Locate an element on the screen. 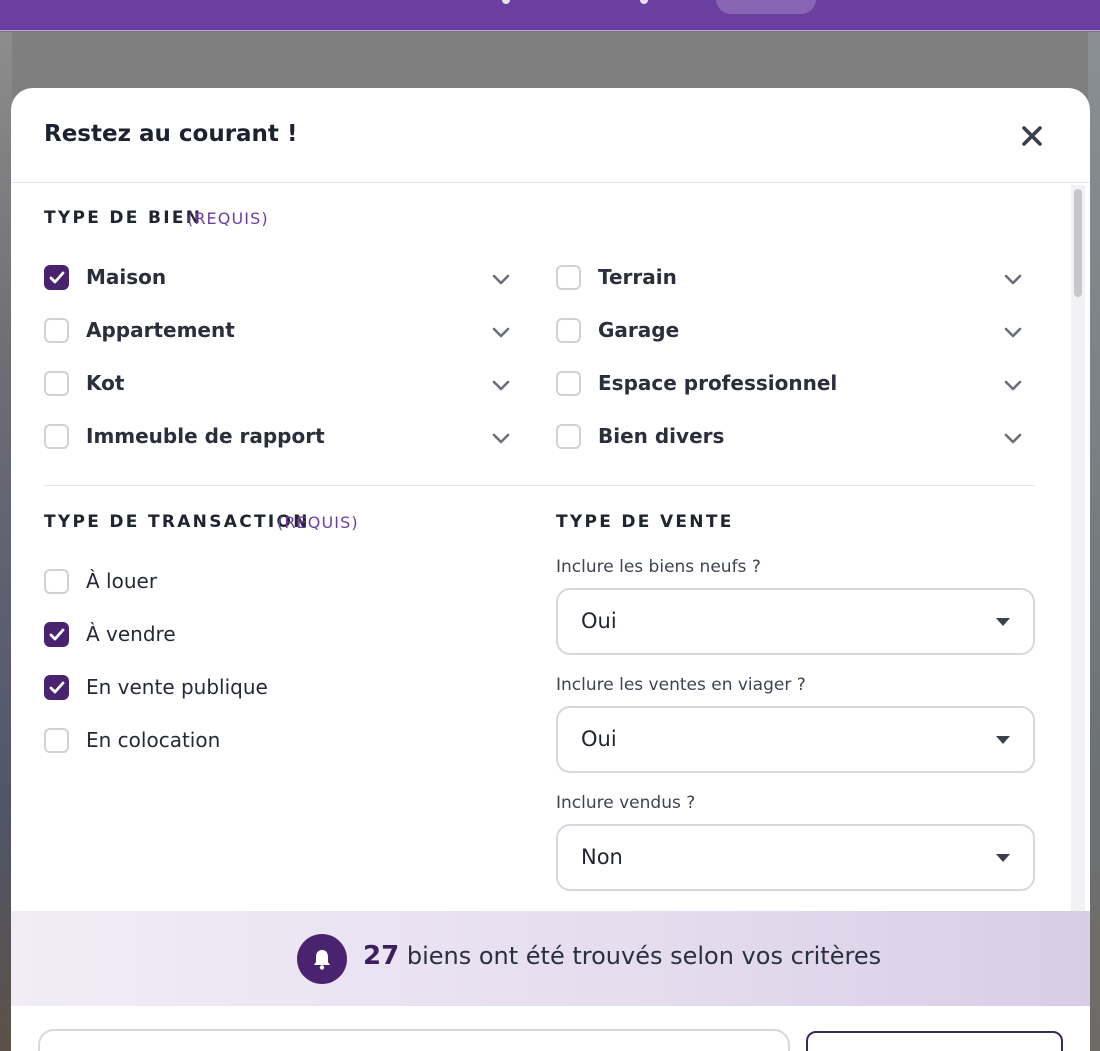 The height and width of the screenshot is (1051, 1100). bell-icon is located at coordinates (322, 960).